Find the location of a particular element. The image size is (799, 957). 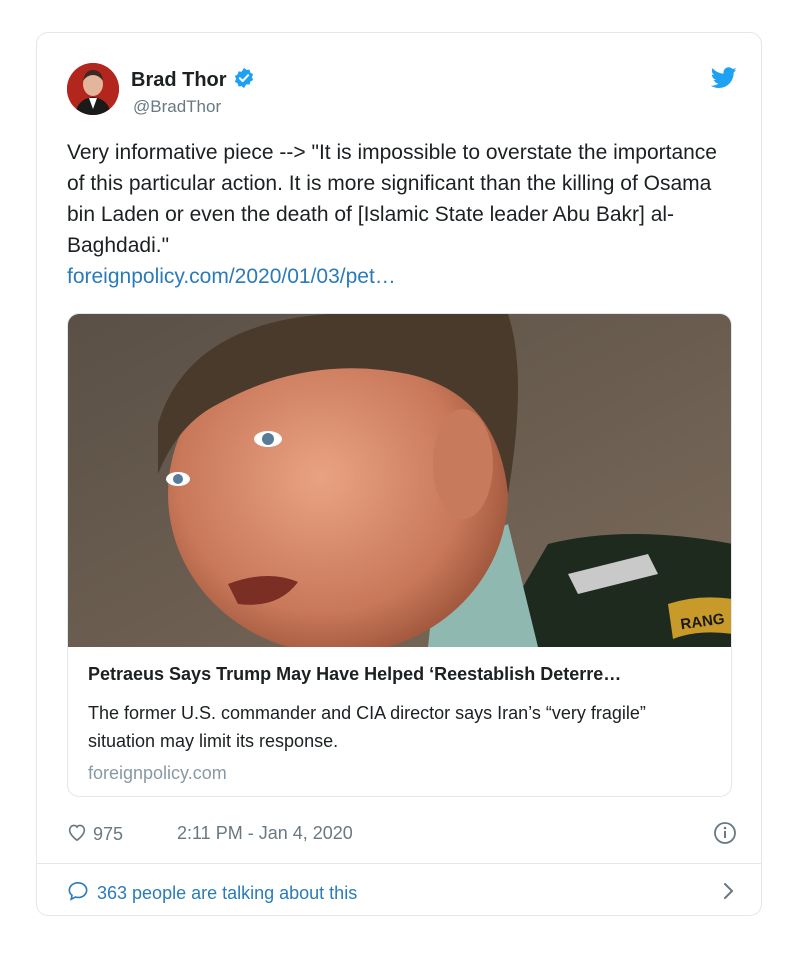

heart-icon is located at coordinates (77, 834).